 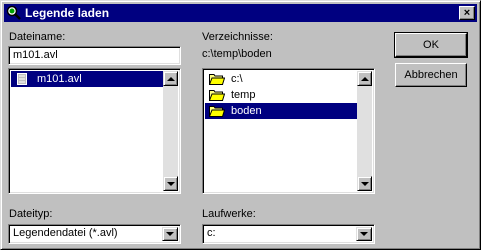 What do you see at coordinates (243, 95) in the screenshot?
I see `list-item-label: temp` at bounding box center [243, 95].